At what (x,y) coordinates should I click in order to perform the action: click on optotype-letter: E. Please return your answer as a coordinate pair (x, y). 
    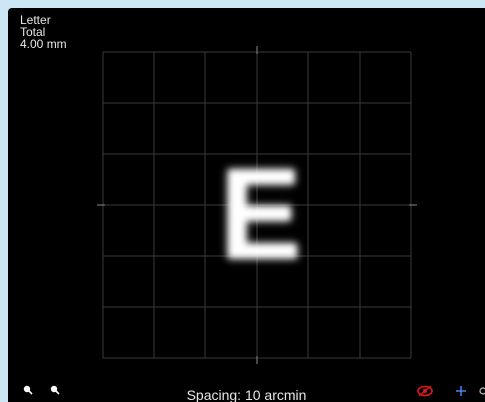
    Looking at the image, I should click on (261, 214).